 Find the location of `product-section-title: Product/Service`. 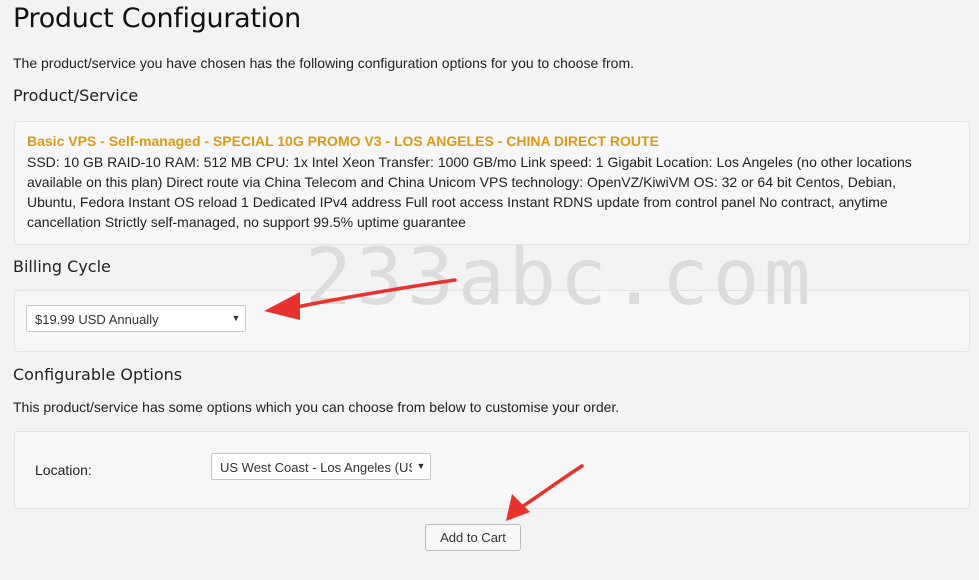

product-section-title: Product/Service is located at coordinates (76, 95).